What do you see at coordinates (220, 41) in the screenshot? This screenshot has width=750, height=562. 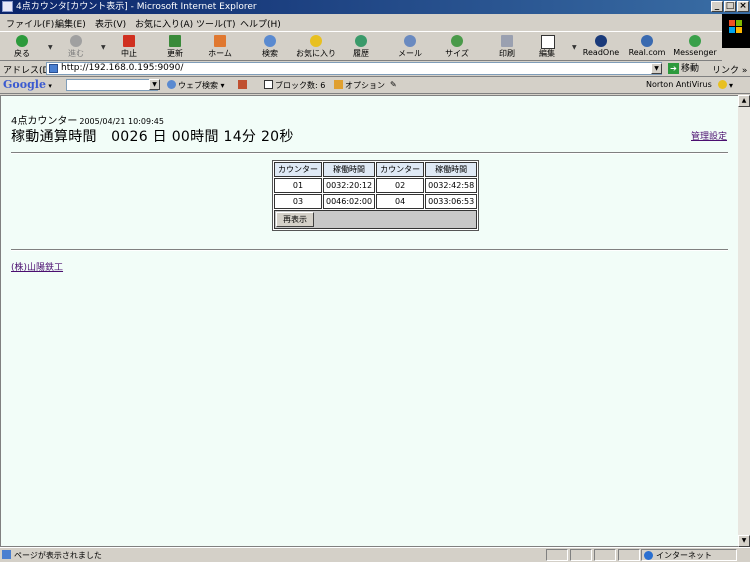 I see `home-icon` at bounding box center [220, 41].